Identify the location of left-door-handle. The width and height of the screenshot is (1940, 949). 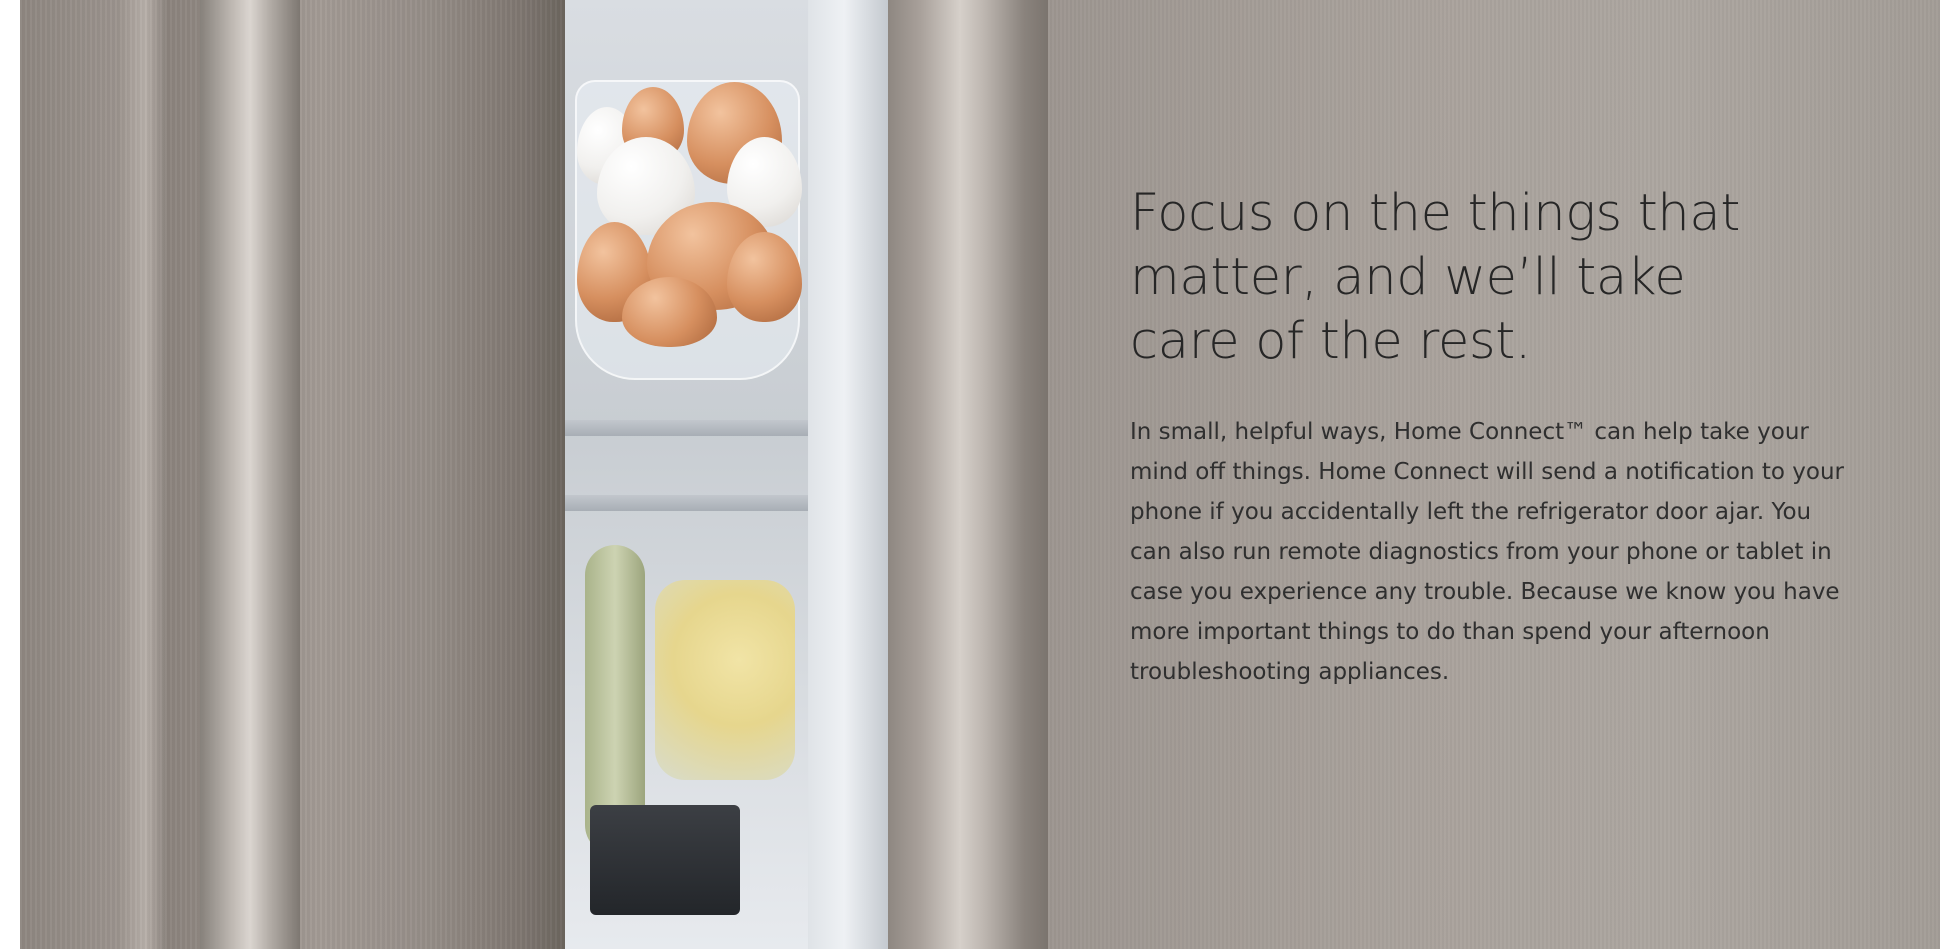
(250, 474).